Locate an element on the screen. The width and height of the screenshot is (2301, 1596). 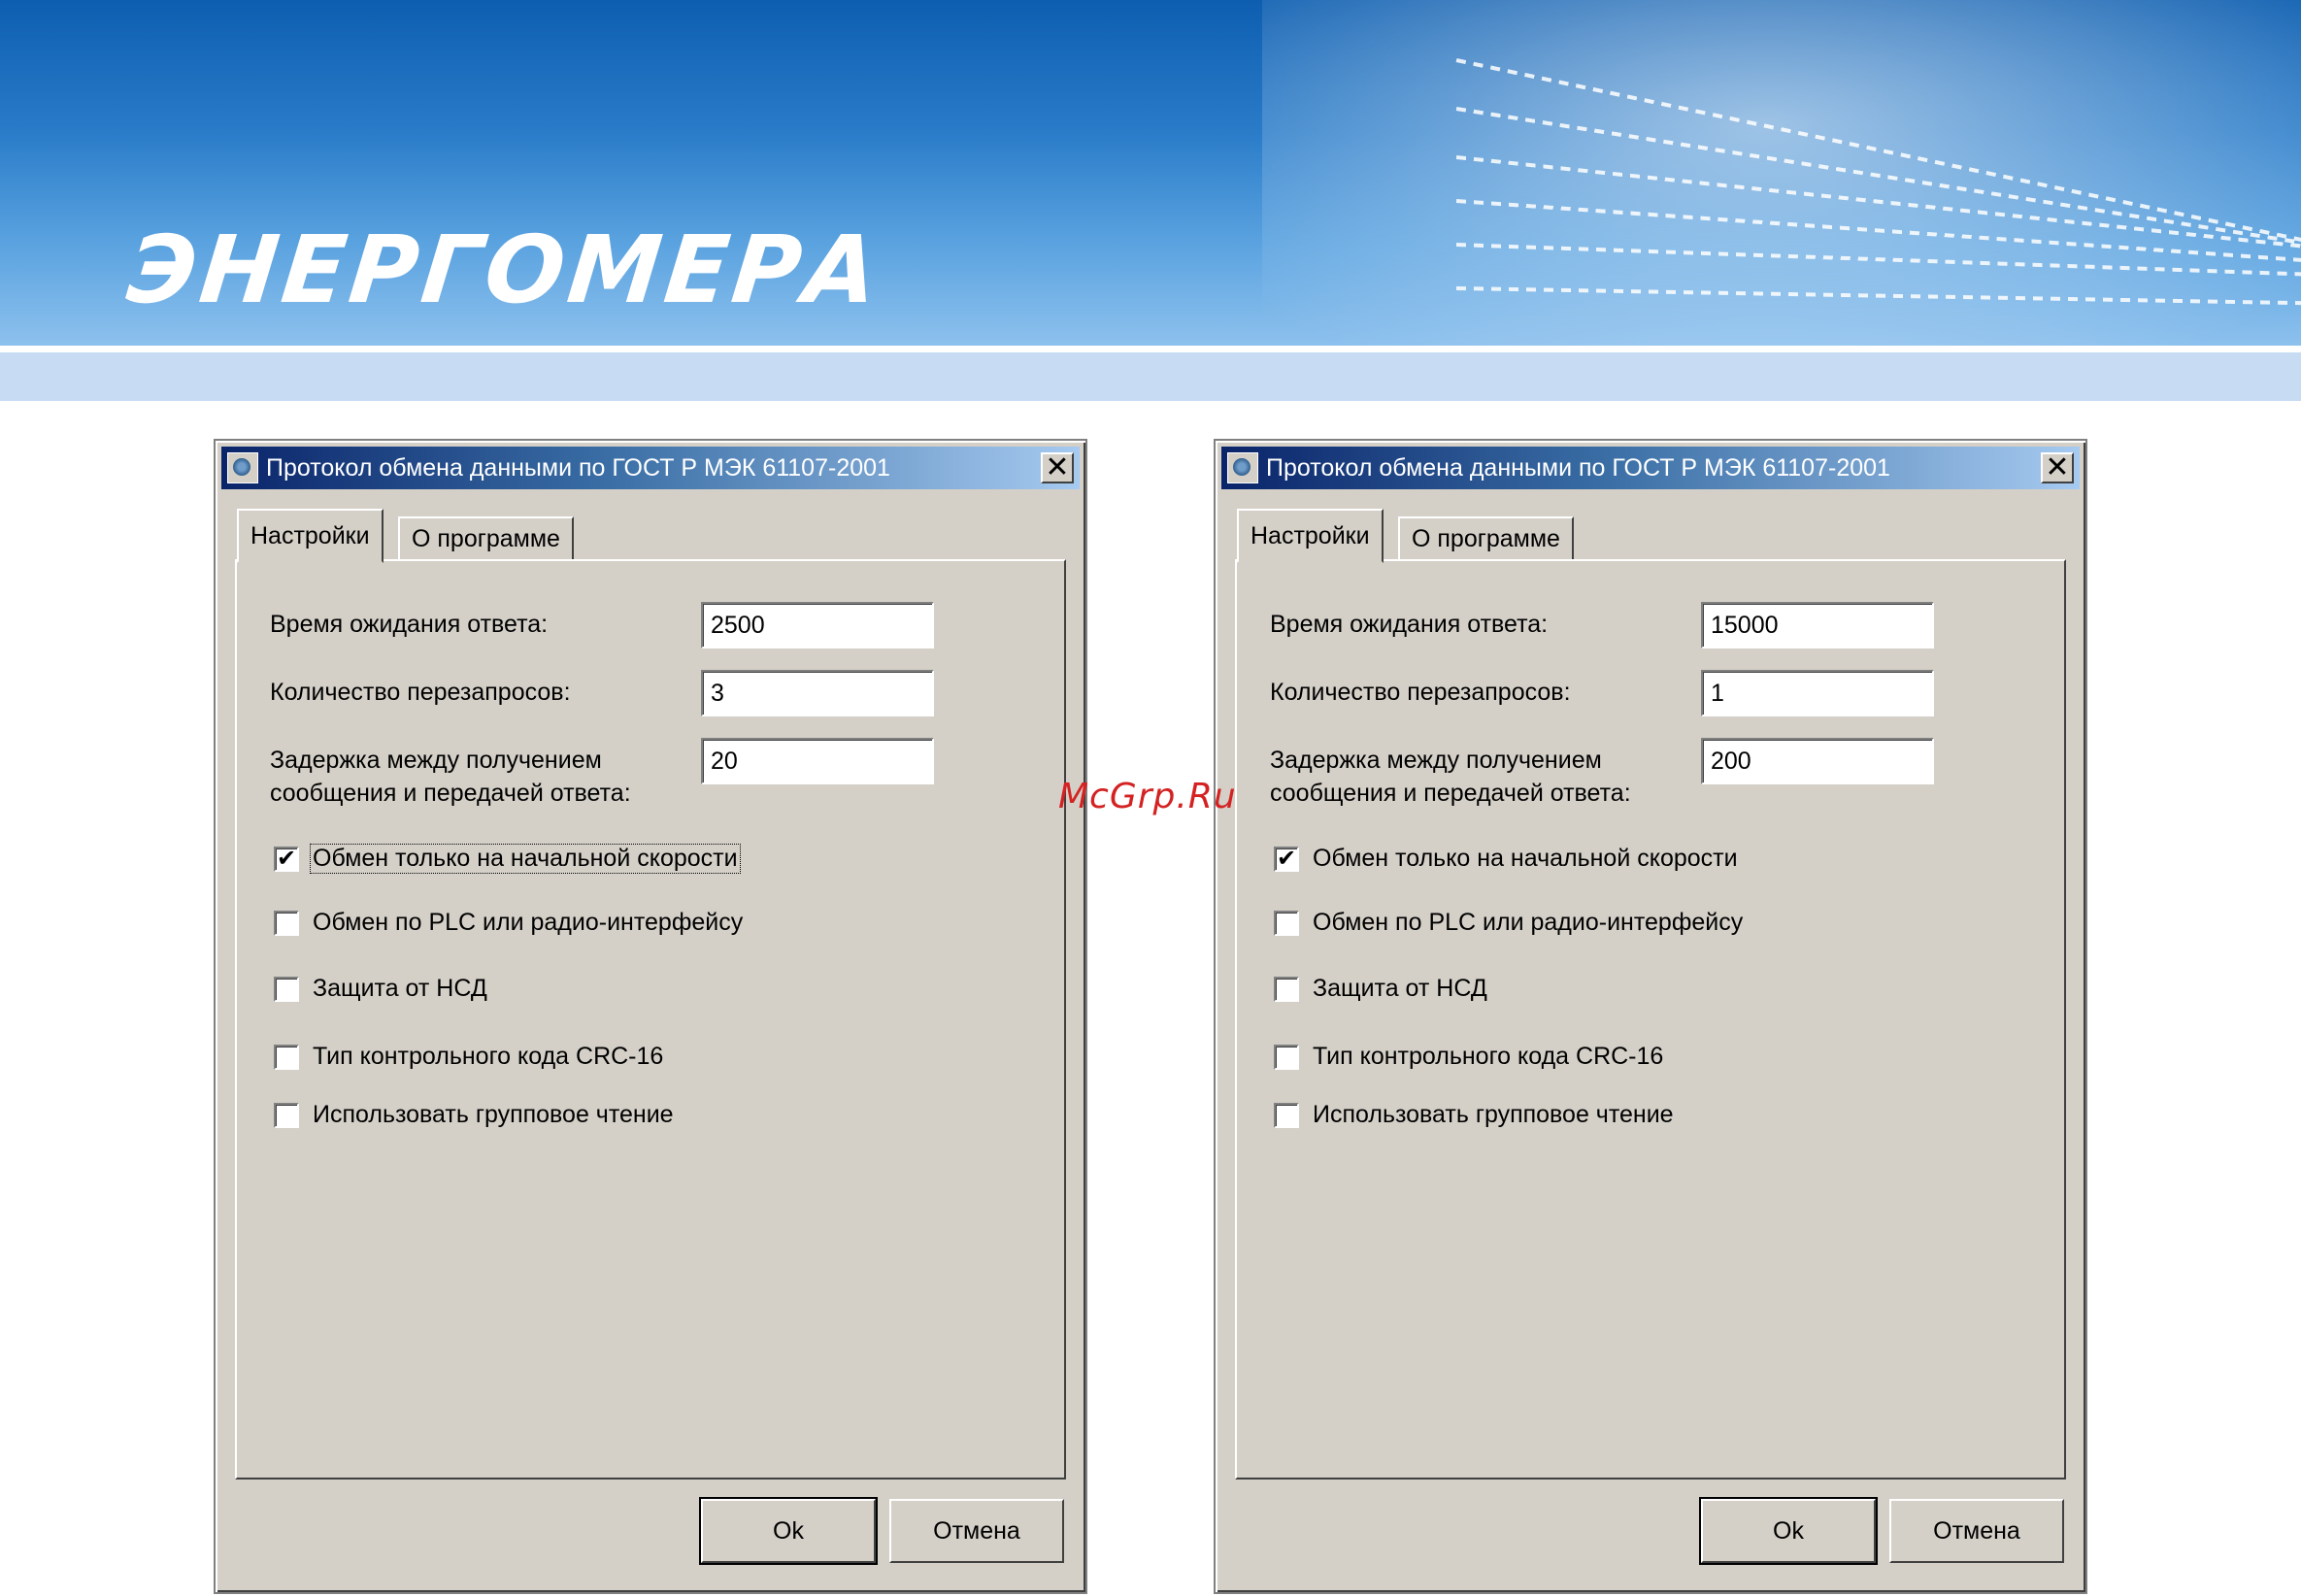
watermark-text: McGrp.Ru is located at coordinates (1147, 796).